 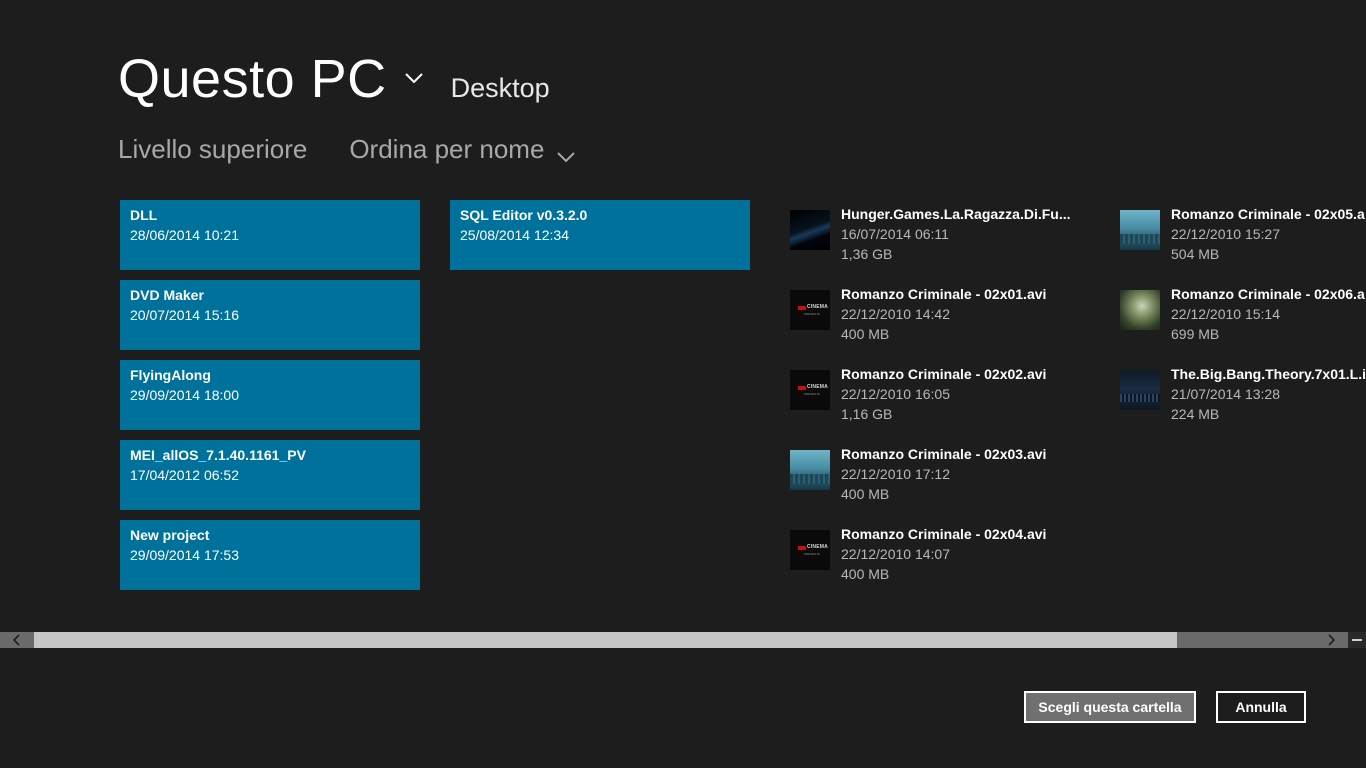 What do you see at coordinates (447, 149) in the screenshot?
I see `sort-label: Ordina per nome` at bounding box center [447, 149].